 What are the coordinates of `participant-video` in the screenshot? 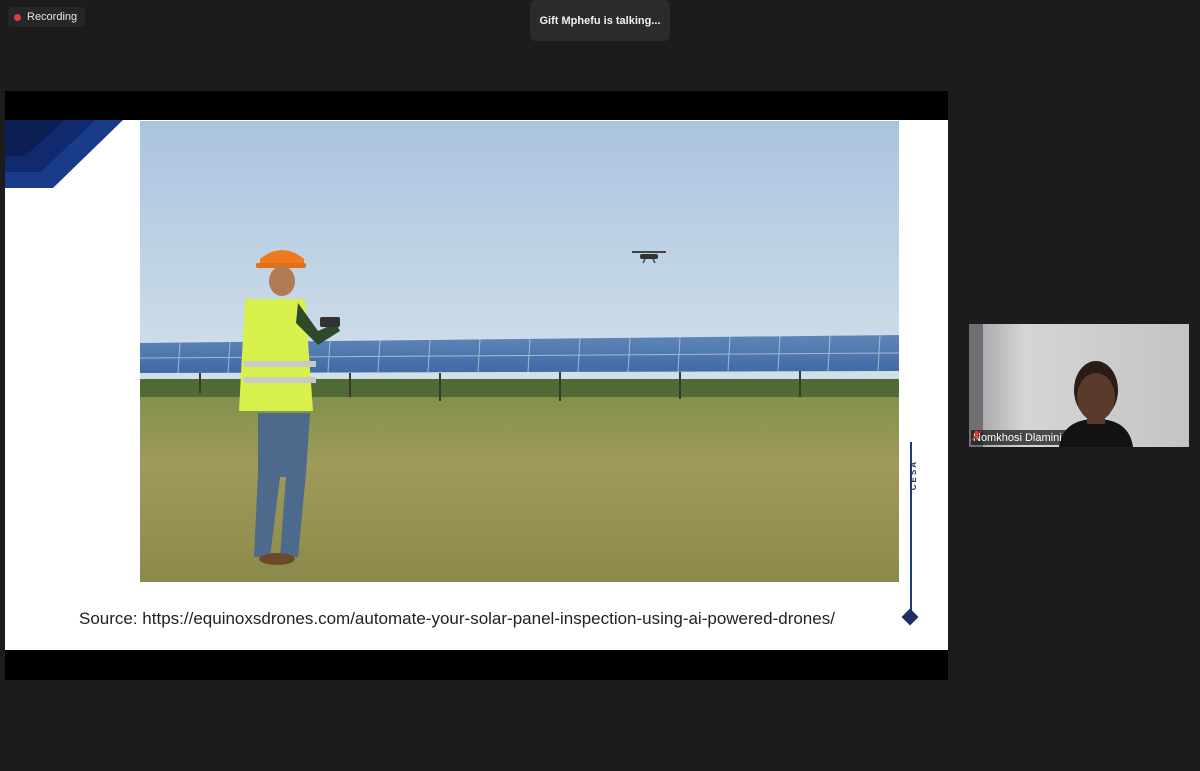 It's located at (1079, 385).